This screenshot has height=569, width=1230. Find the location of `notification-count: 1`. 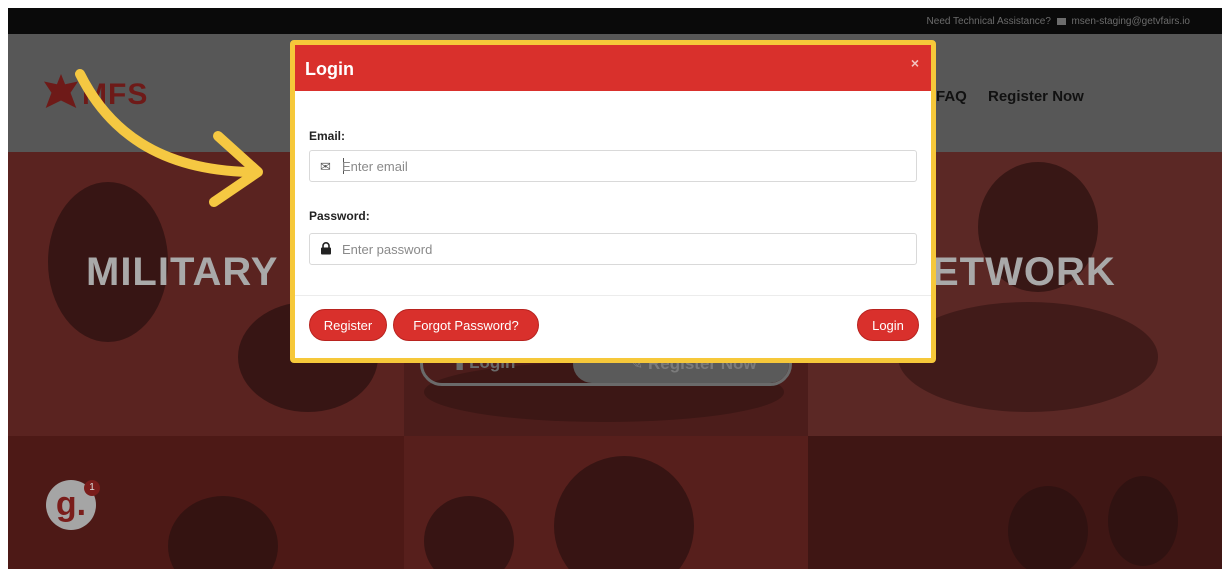

notification-count: 1 is located at coordinates (92, 488).